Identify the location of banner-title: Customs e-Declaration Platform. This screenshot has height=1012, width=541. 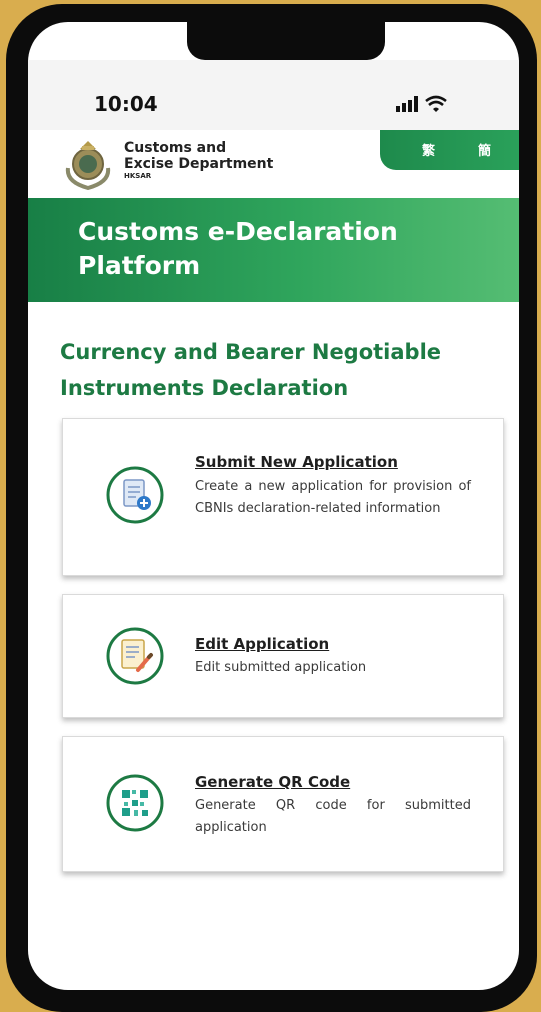
(238, 248).